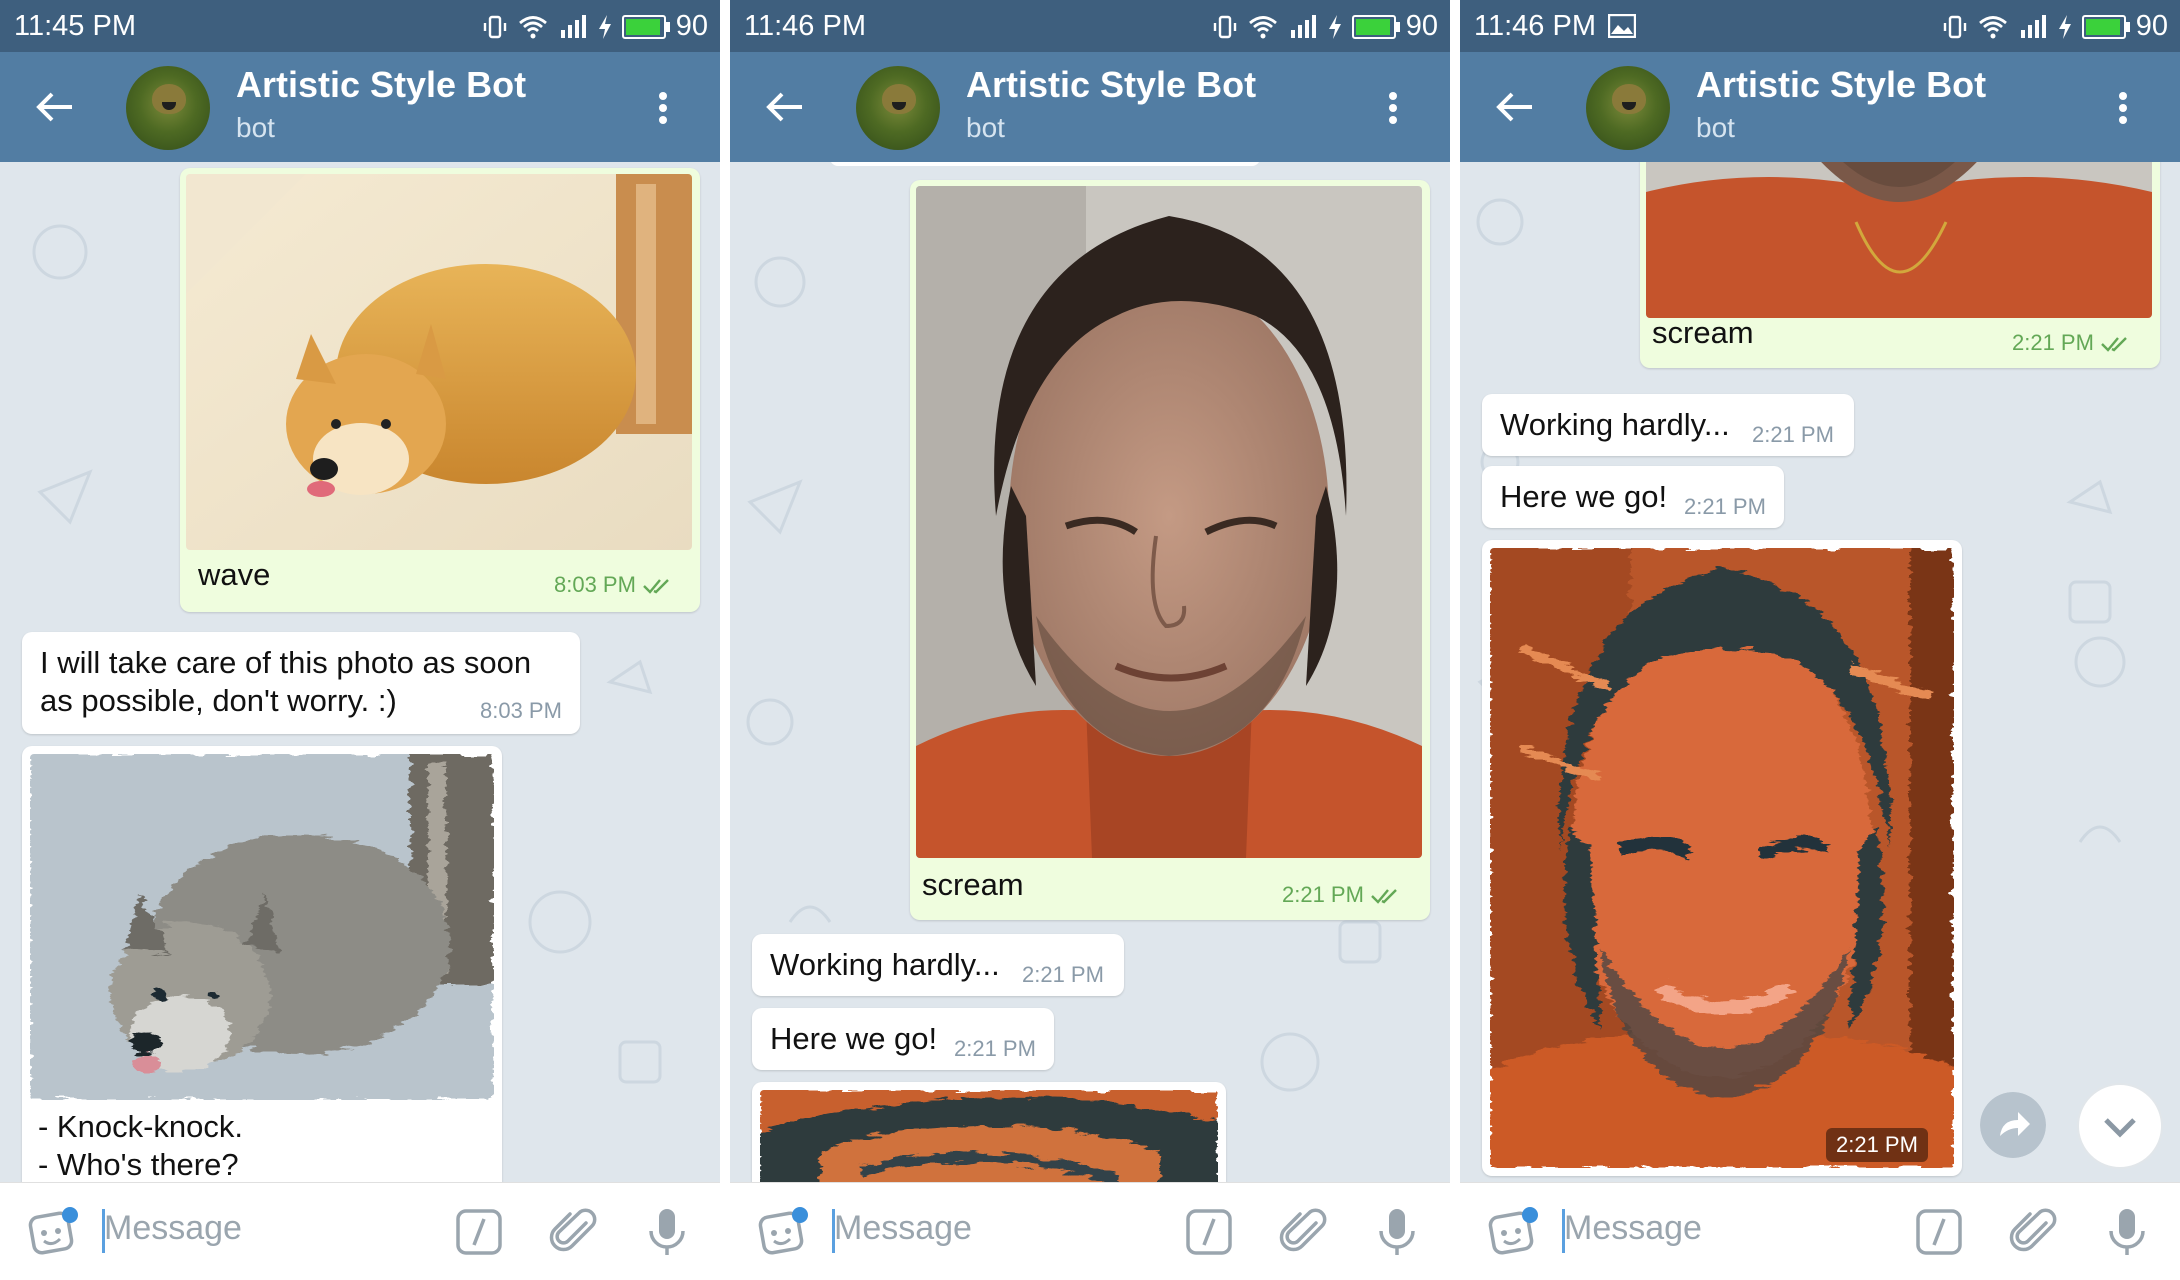 The width and height of the screenshot is (2180, 1280). Describe the element at coordinates (2013, 1125) in the screenshot. I see `share-icon` at that location.